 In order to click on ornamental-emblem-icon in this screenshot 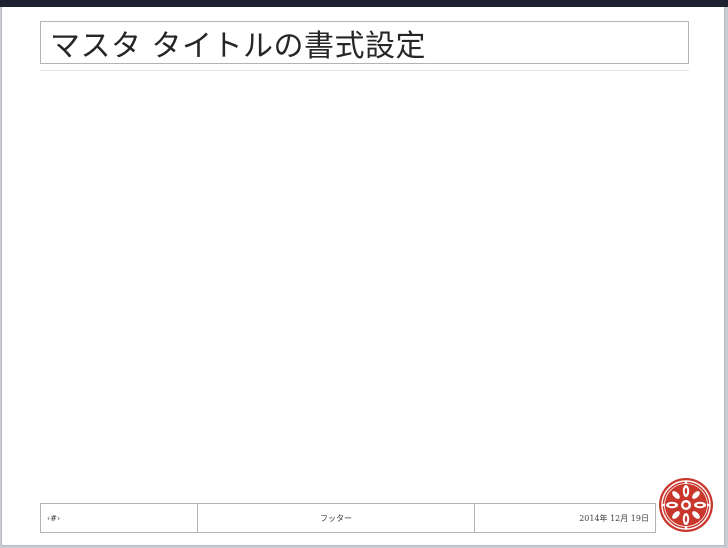, I will do `click(686, 505)`.